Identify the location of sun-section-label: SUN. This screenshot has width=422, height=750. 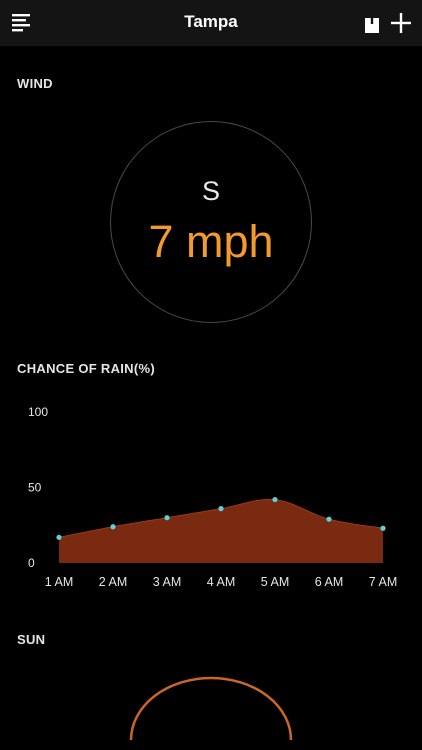
(31, 639).